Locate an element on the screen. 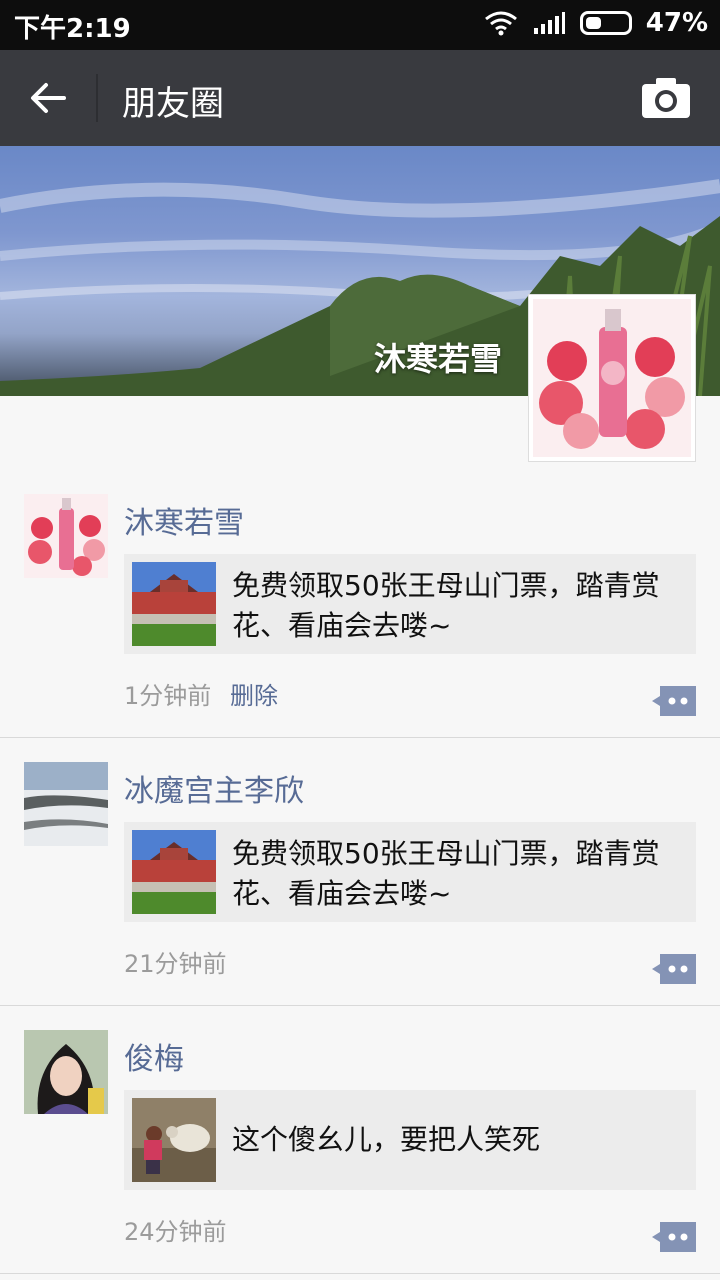  shared-link-card: 这个傻幺儿，要把人笑死 is located at coordinates (410, 1140).